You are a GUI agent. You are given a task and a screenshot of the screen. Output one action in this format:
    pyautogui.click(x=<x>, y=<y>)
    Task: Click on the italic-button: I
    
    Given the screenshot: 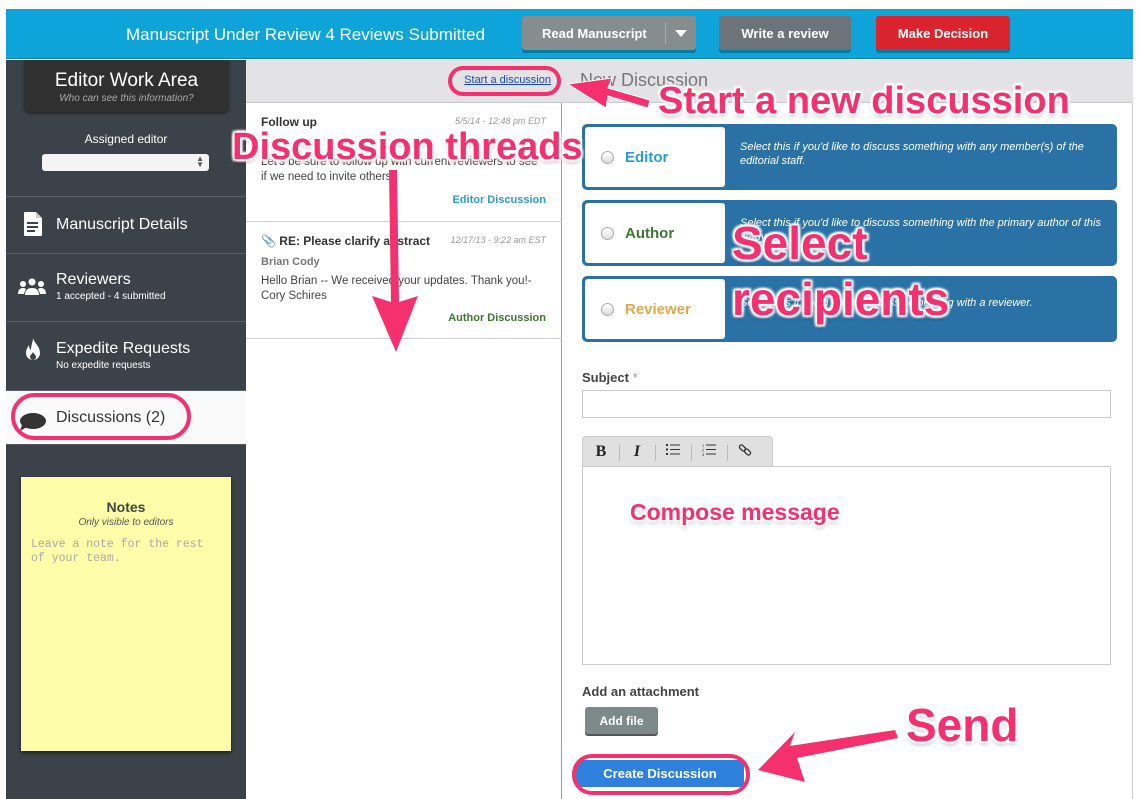 What is the action you would take?
    pyautogui.click(x=637, y=452)
    